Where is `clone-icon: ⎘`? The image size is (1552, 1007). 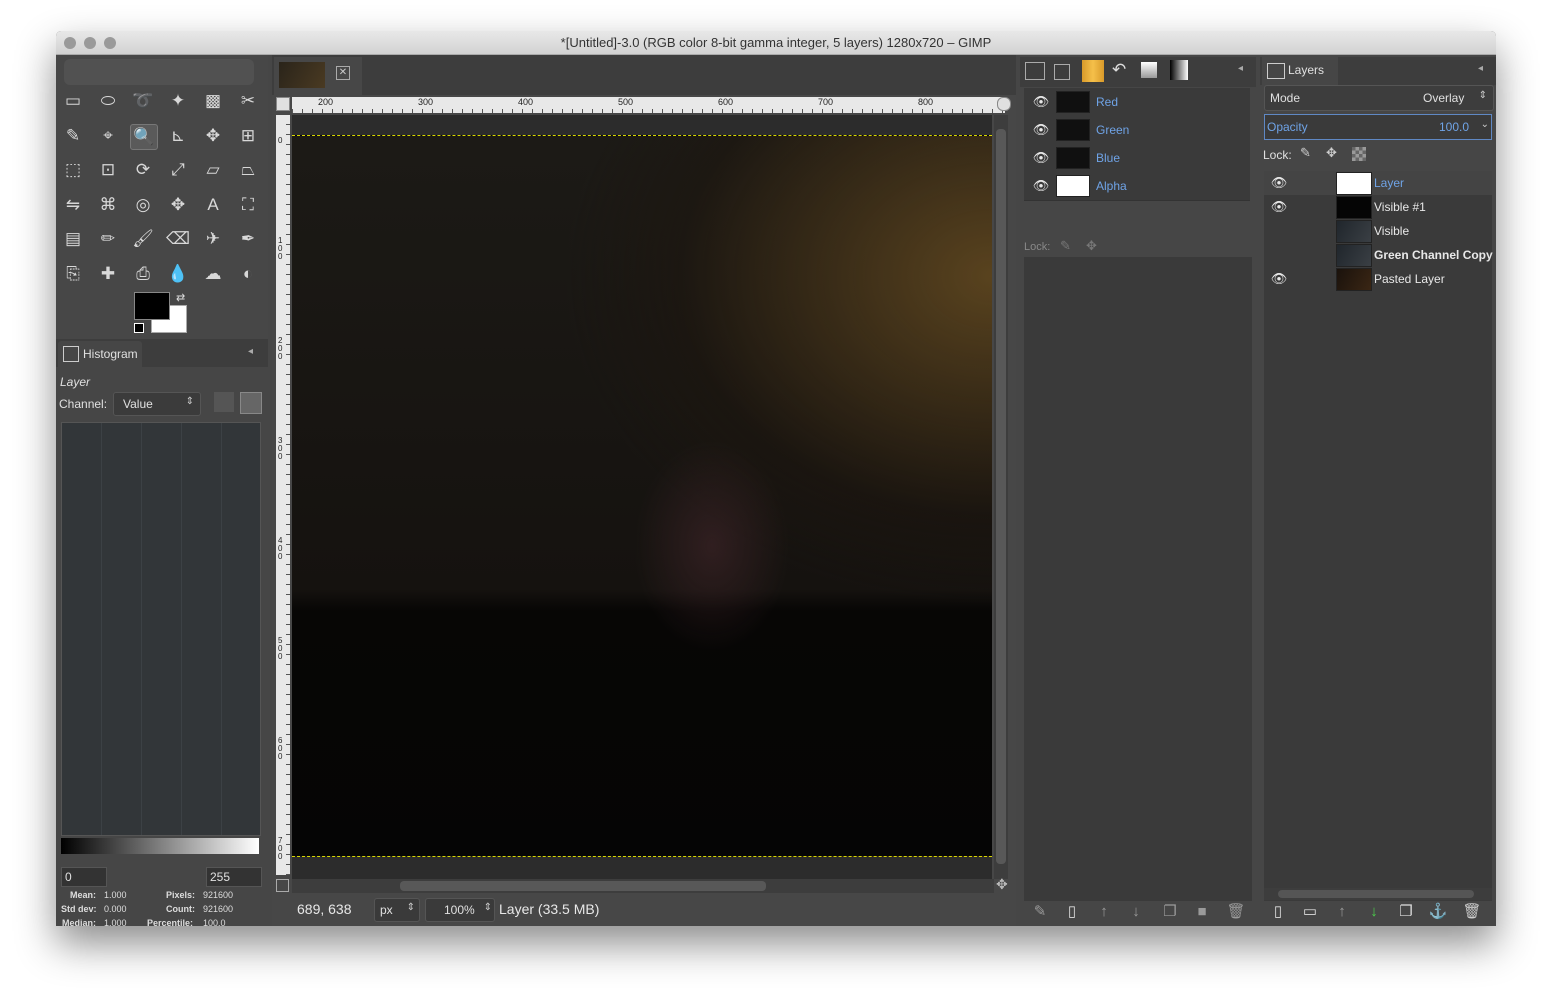 clone-icon: ⎘ is located at coordinates (73, 274).